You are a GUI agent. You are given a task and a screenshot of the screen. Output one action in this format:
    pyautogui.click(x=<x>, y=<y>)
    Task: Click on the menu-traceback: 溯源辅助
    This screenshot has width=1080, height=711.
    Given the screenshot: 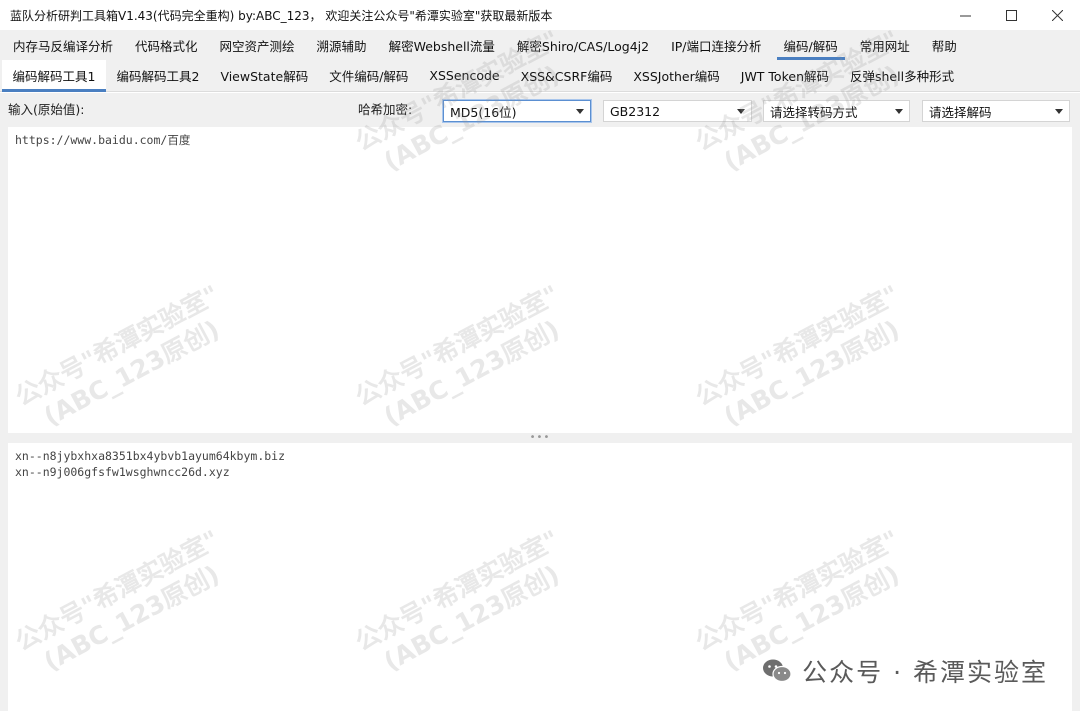 What is the action you would take?
    pyautogui.click(x=342, y=45)
    